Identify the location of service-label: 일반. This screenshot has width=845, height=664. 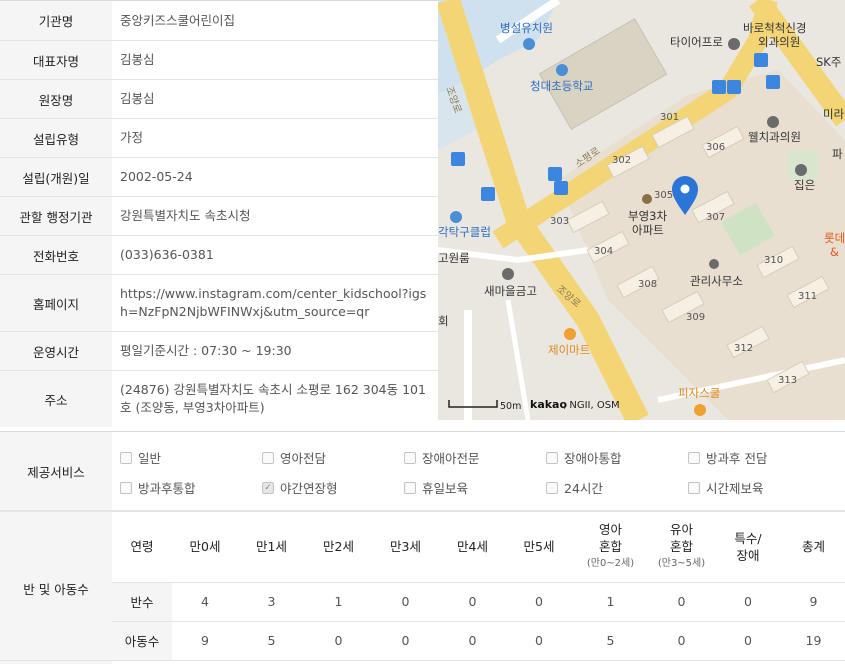
(150, 458).